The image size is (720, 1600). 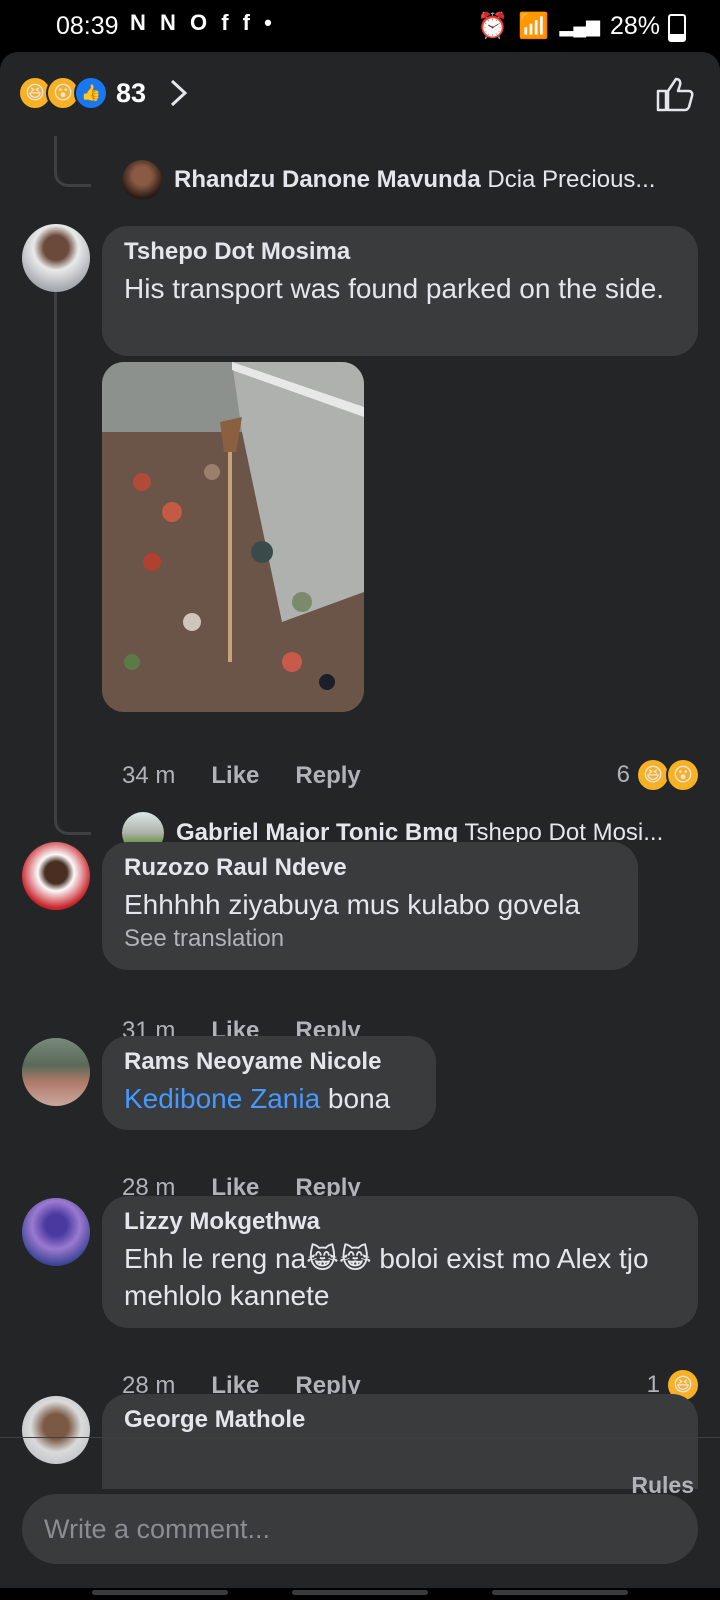 I want to click on reactions-summary: 😆 😮 👍 83, so click(x=104, y=93).